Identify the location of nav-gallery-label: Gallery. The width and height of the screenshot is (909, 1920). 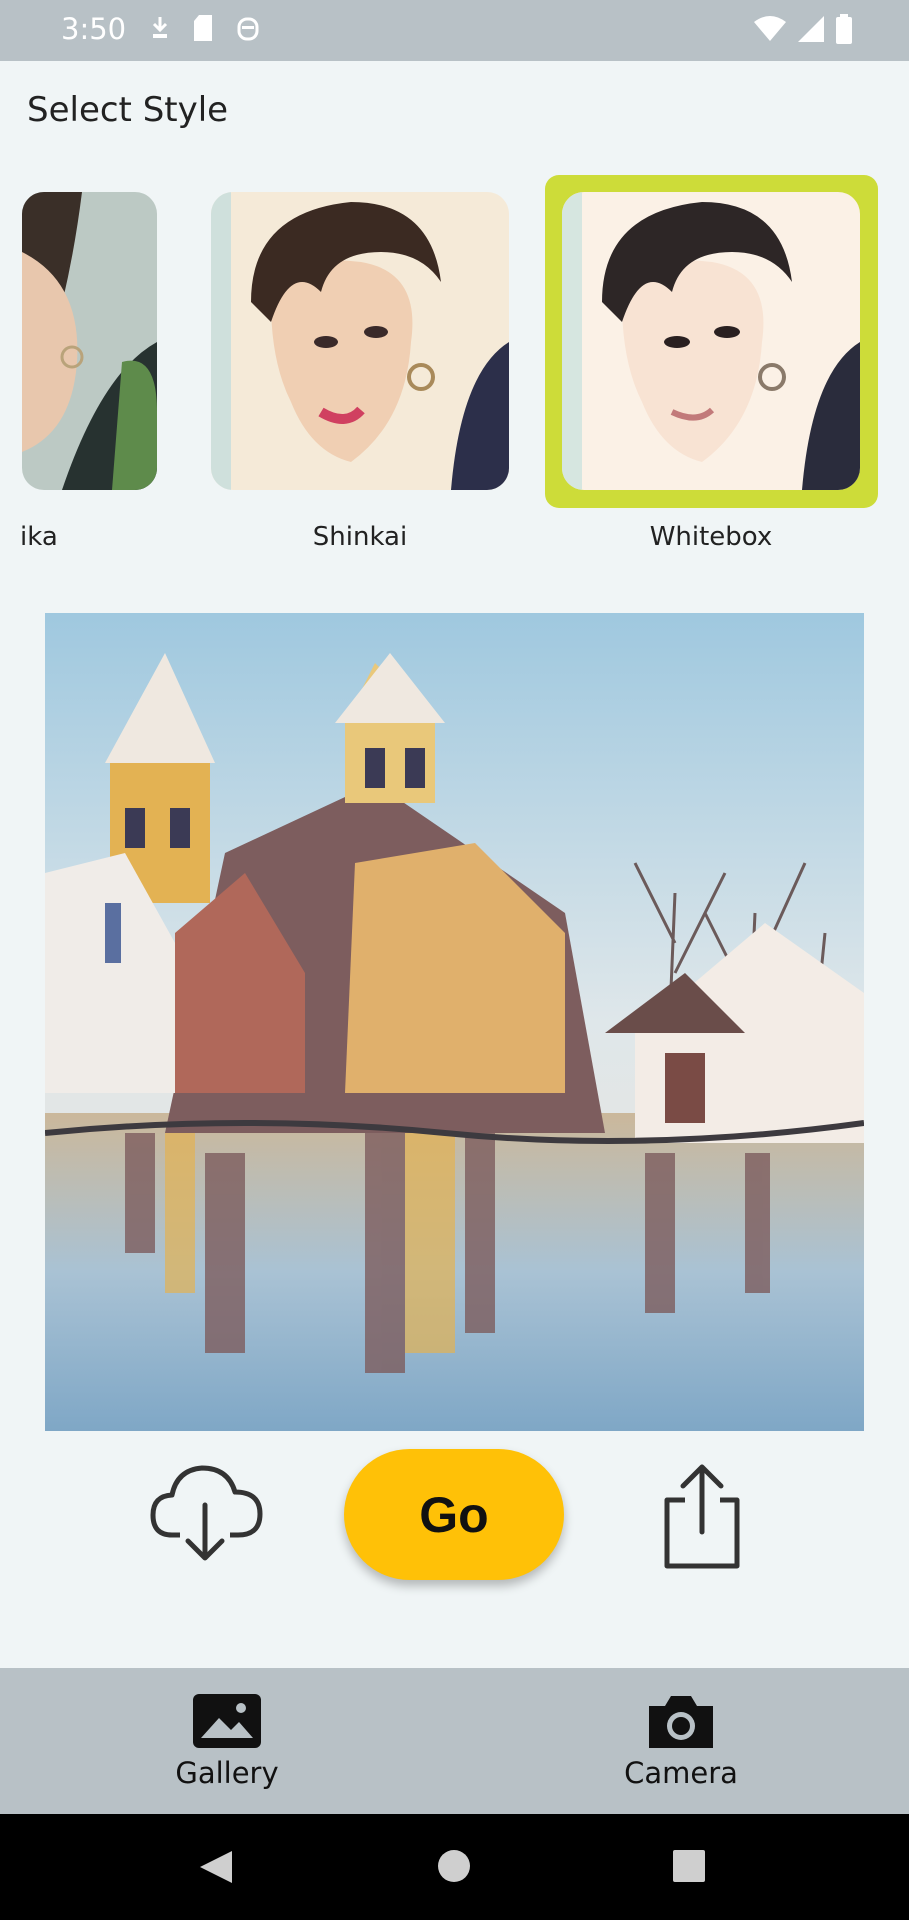
(227, 1773).